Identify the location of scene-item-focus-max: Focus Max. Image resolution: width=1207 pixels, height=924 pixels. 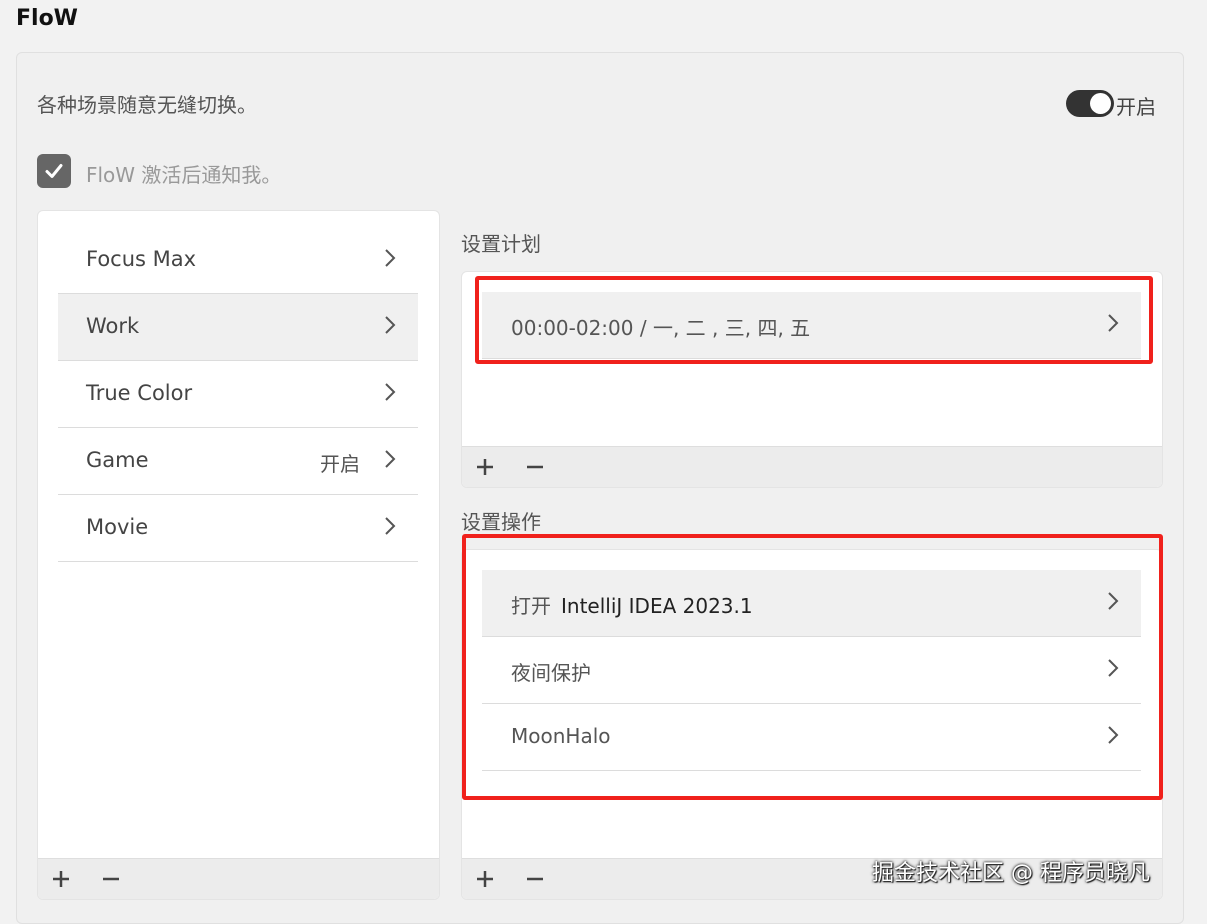
(238, 260).